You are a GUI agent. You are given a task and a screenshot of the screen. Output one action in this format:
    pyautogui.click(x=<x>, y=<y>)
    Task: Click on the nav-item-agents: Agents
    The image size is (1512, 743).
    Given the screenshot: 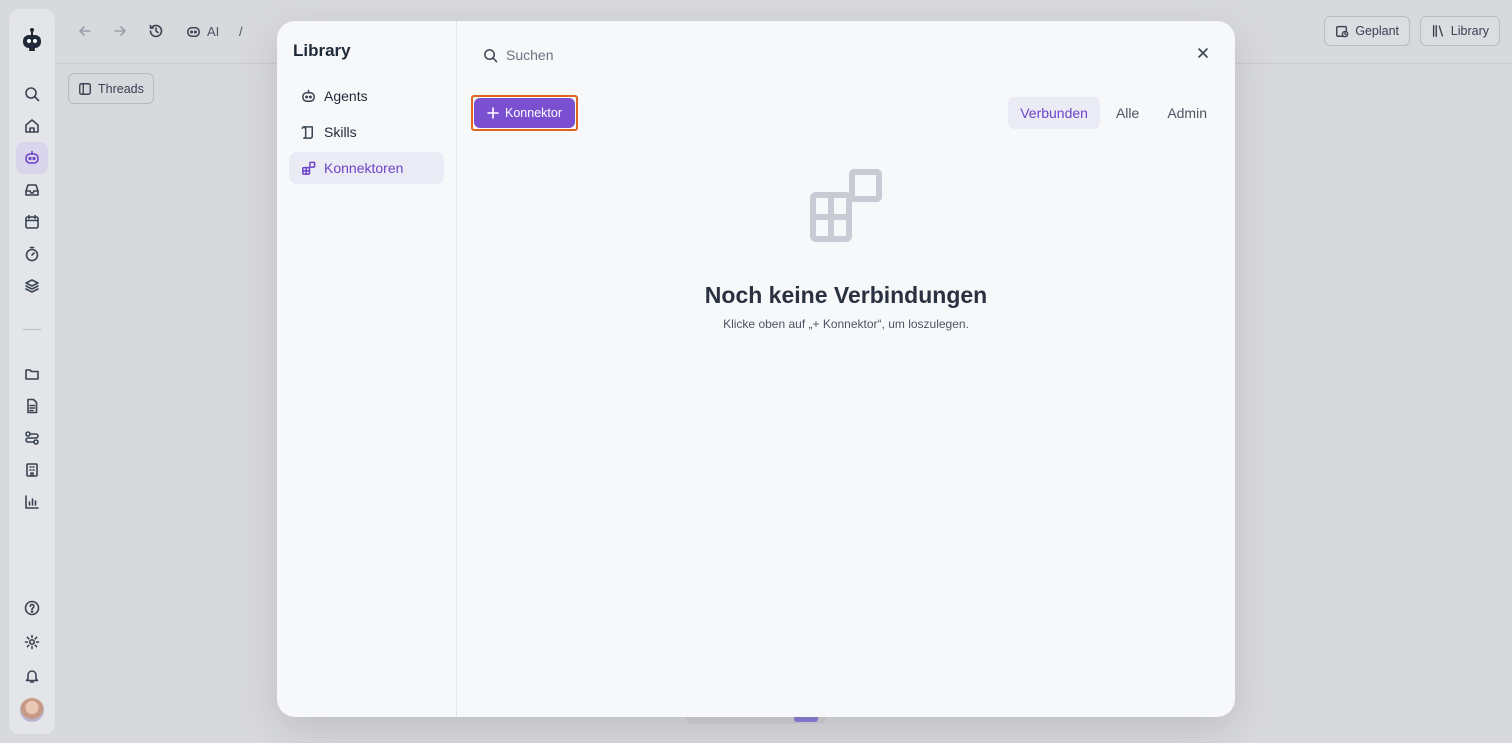 What is the action you would take?
    pyautogui.click(x=366, y=96)
    